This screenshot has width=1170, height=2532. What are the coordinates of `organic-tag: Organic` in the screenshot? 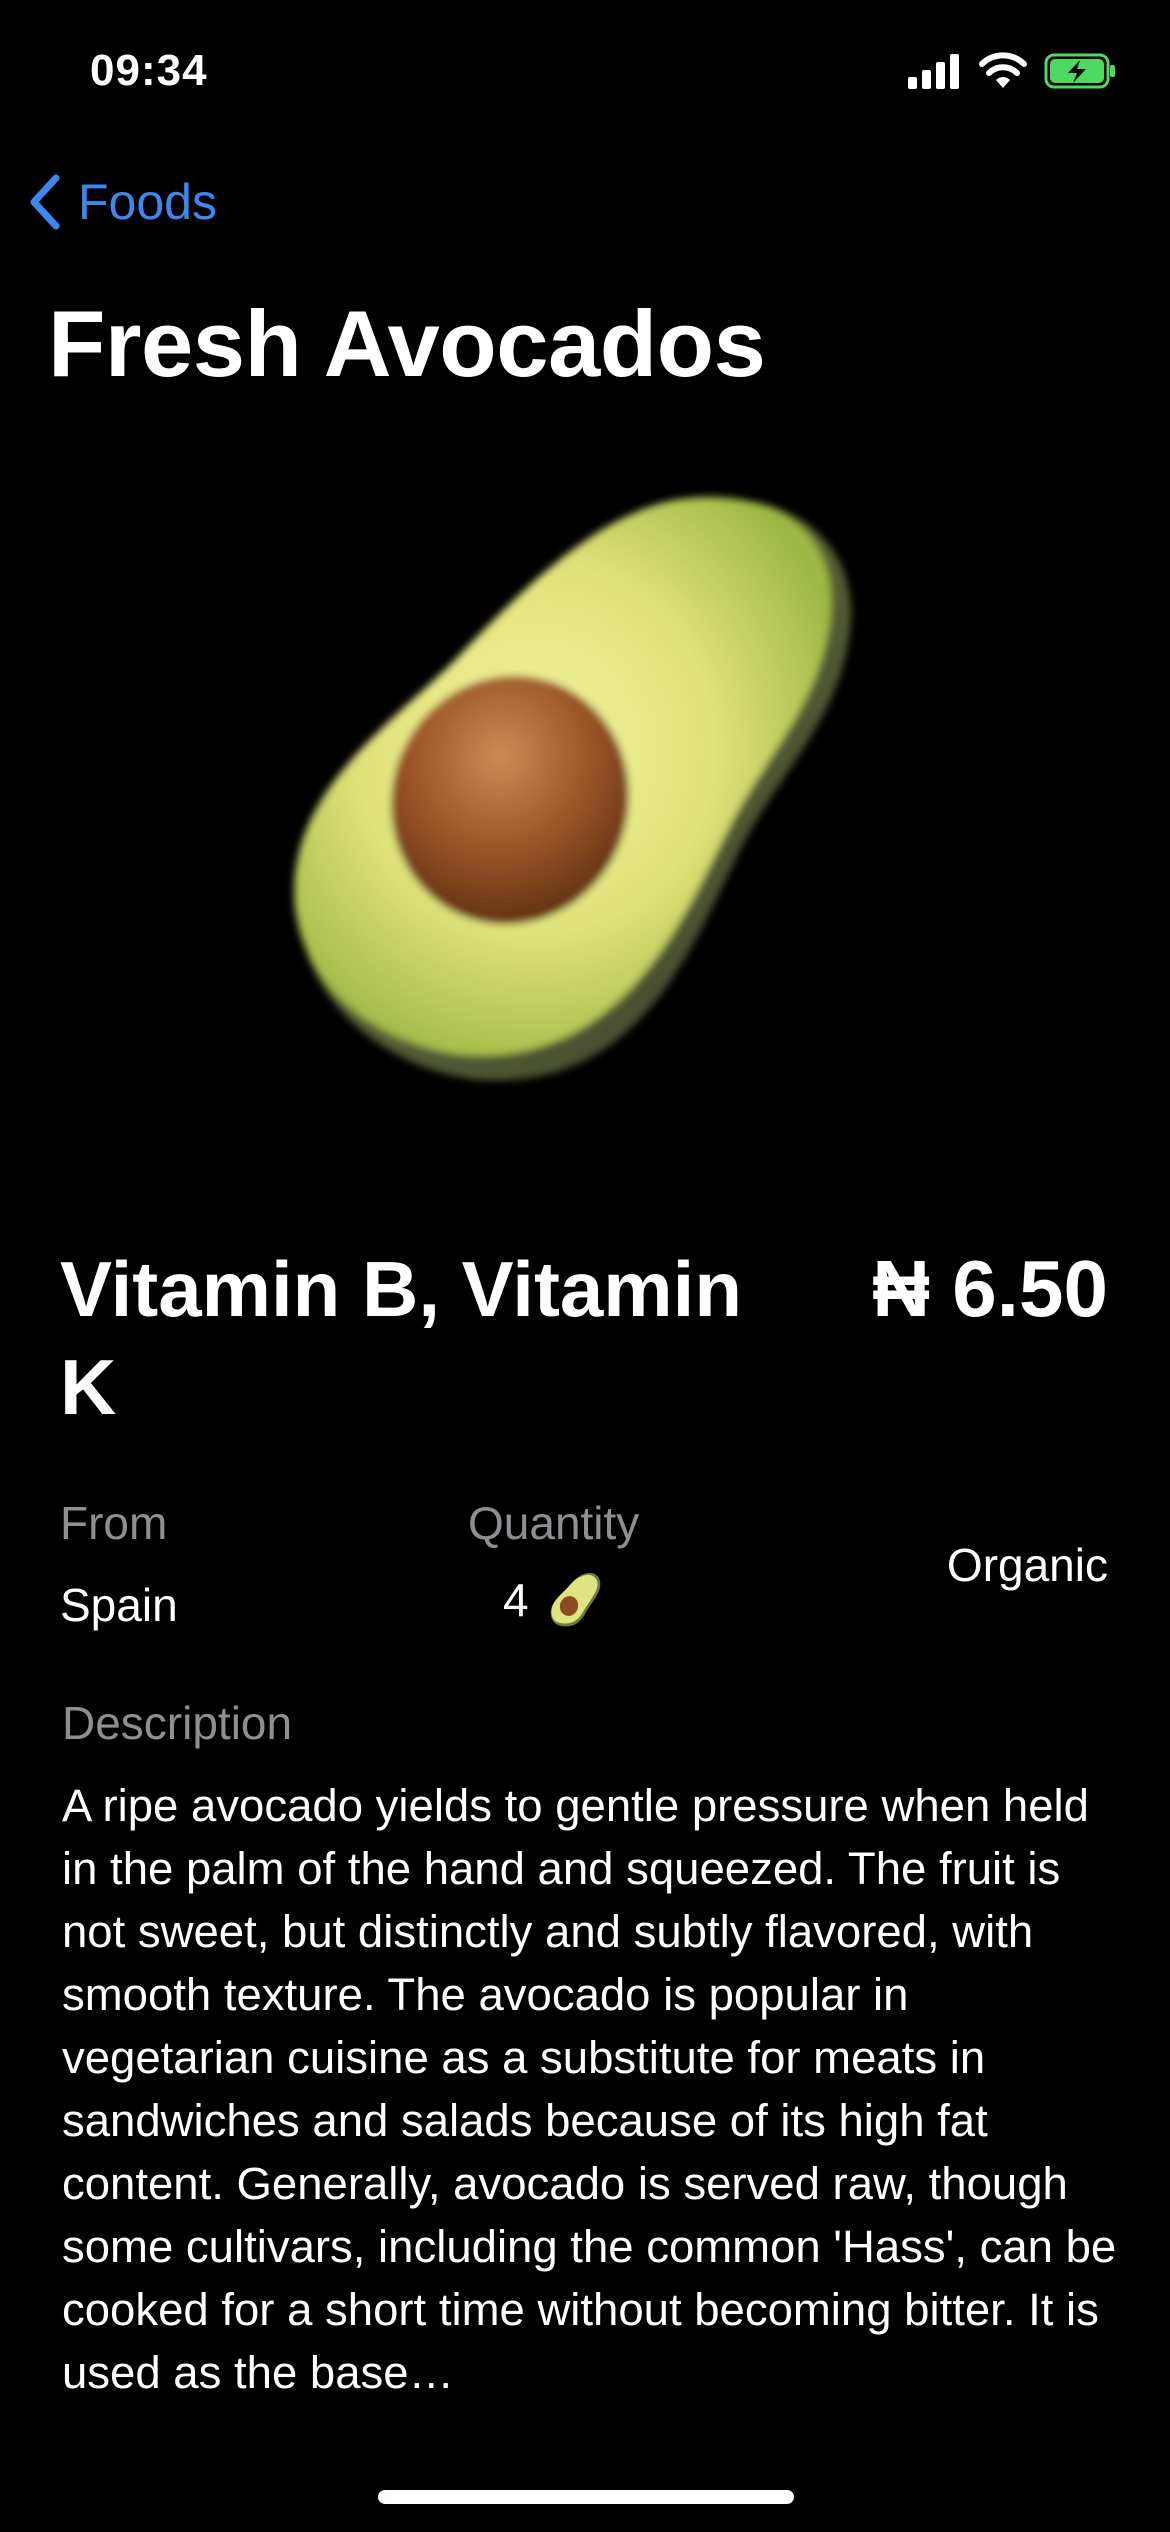 It's located at (1027, 1565).